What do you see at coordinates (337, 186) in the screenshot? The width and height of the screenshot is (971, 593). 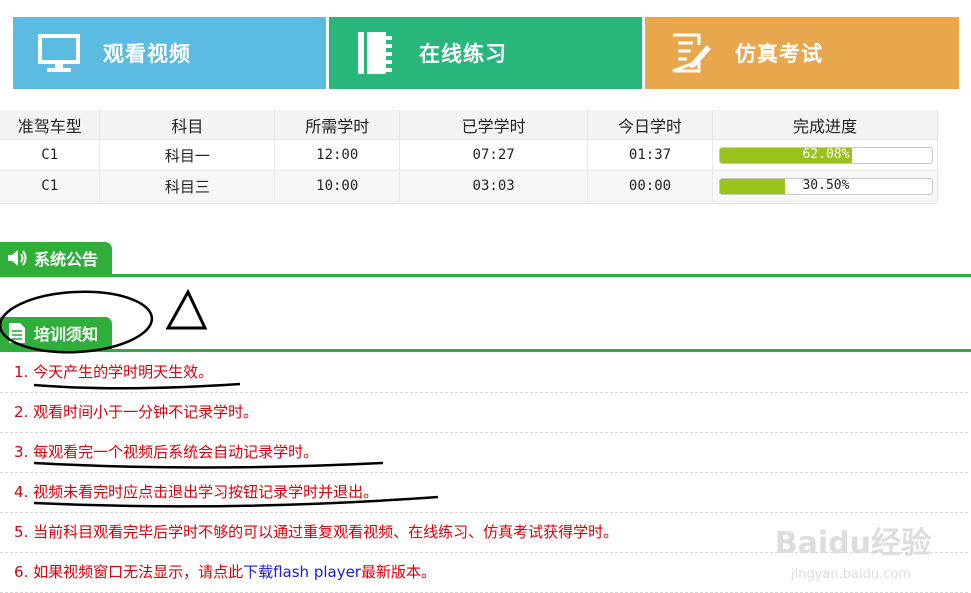 I see `cell-required: 10:00` at bounding box center [337, 186].